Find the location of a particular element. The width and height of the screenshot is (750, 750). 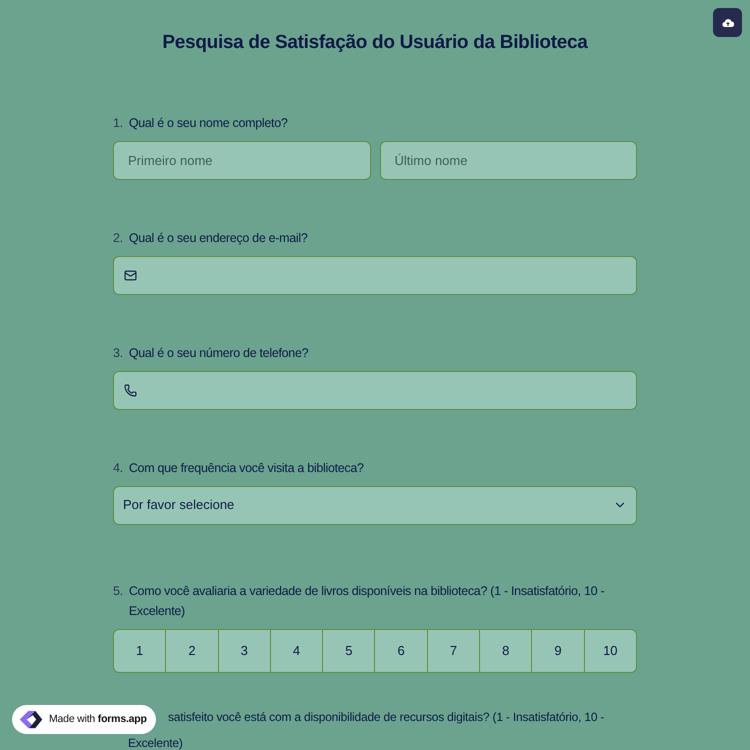

badge-text: Made with forms.app is located at coordinates (98, 719).